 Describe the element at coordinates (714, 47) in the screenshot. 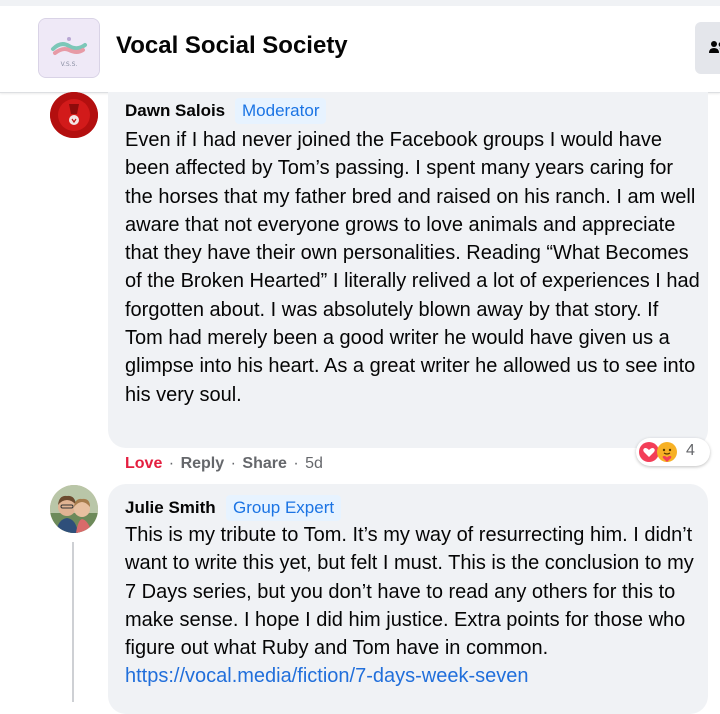

I see `people-icon` at that location.